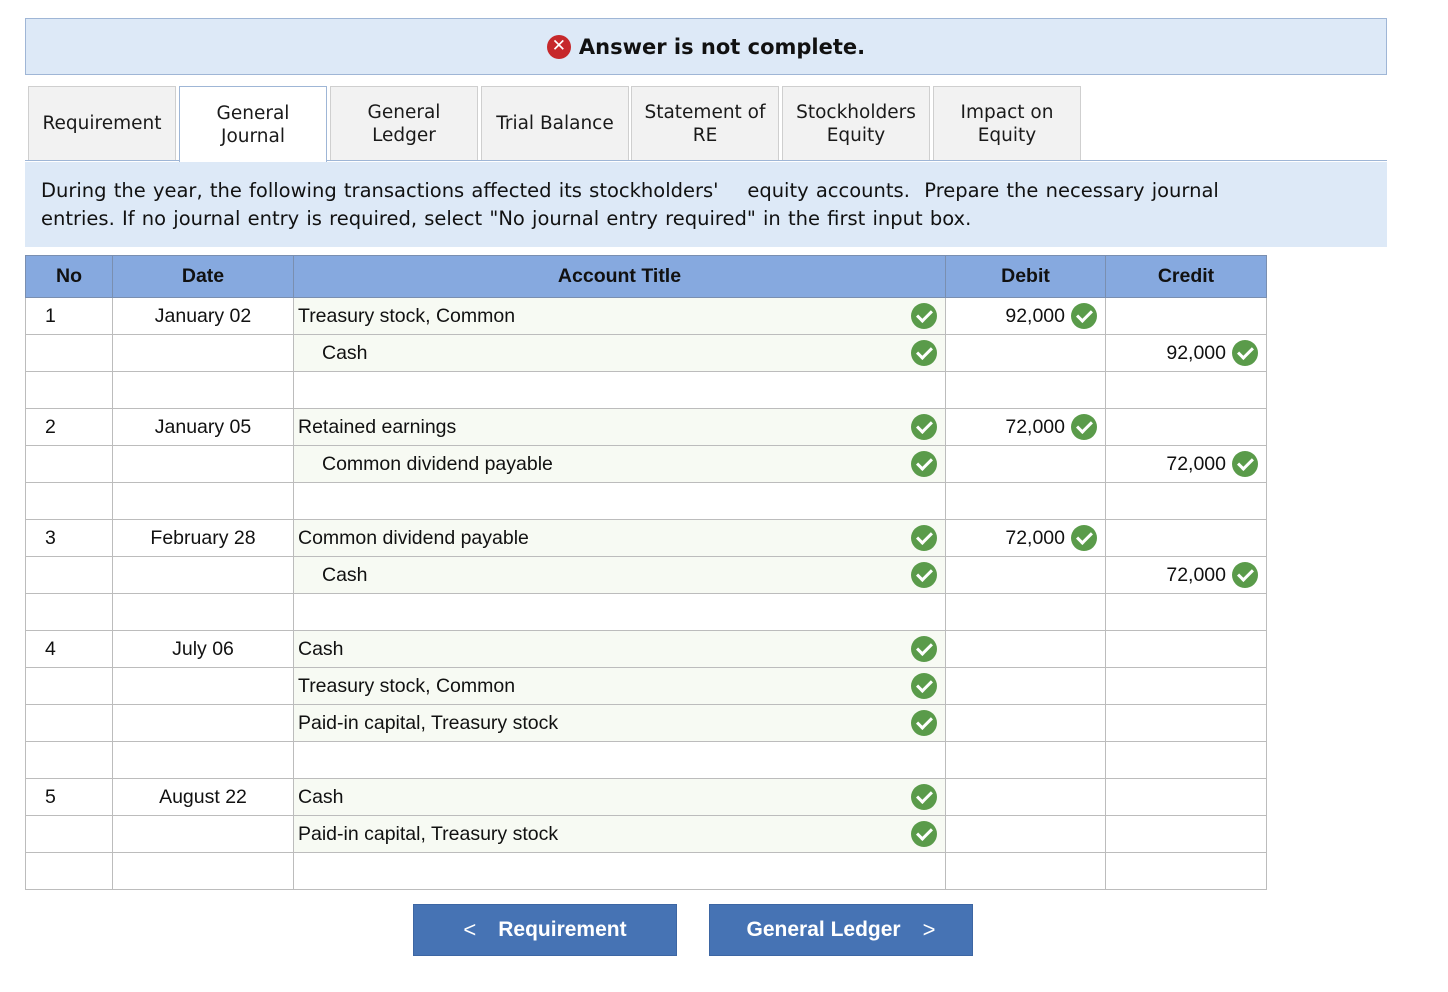  I want to click on journal-row: Common dividend payable 72,000, so click(646, 464).